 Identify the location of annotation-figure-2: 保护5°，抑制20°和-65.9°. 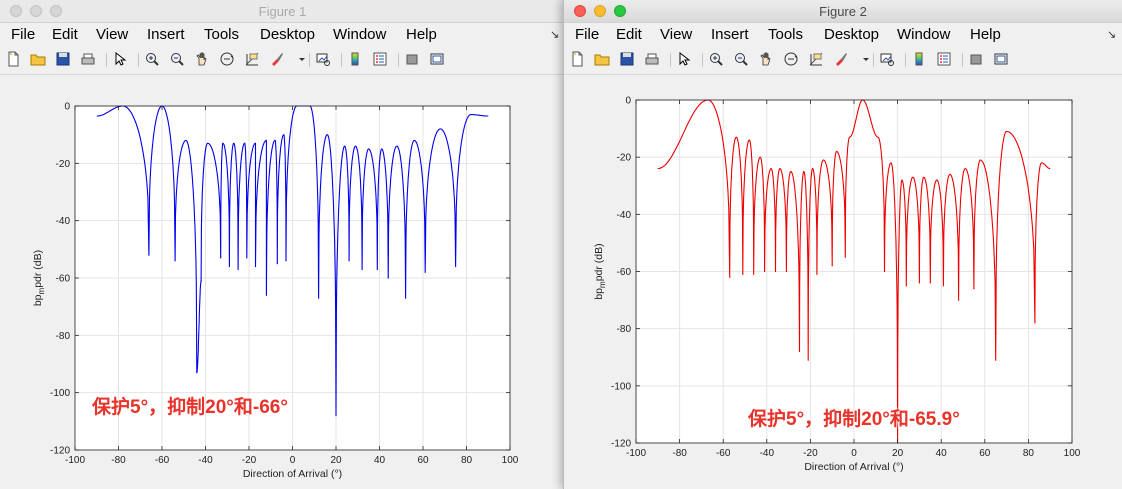
(854, 419).